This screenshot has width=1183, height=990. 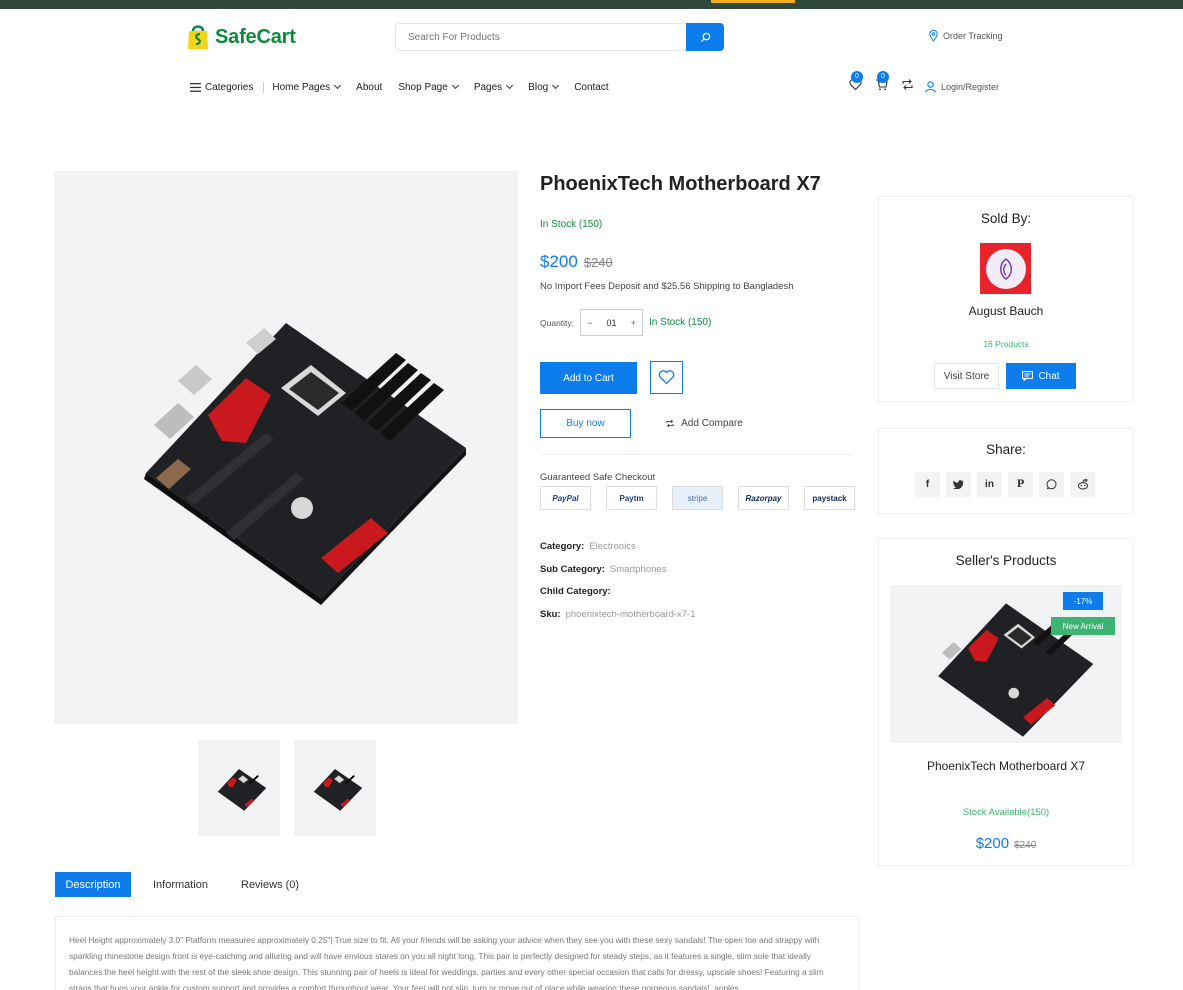 I want to click on categories-label: Categories, so click(x=229, y=87).